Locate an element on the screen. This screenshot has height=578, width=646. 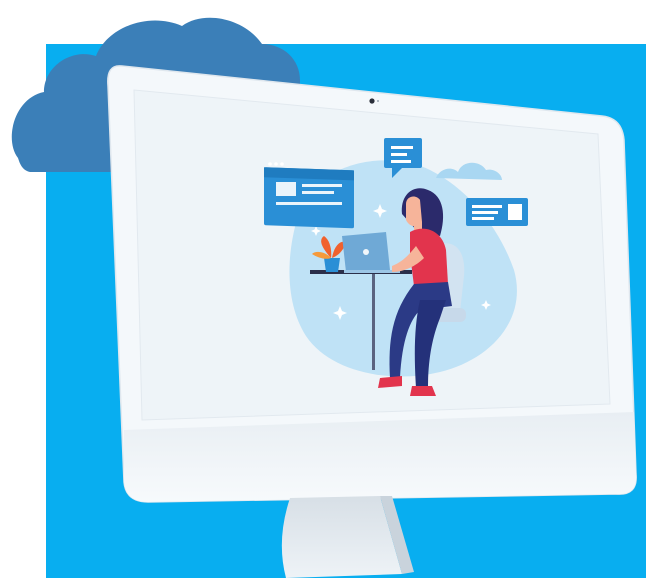
message-card-icon is located at coordinates (497, 212).